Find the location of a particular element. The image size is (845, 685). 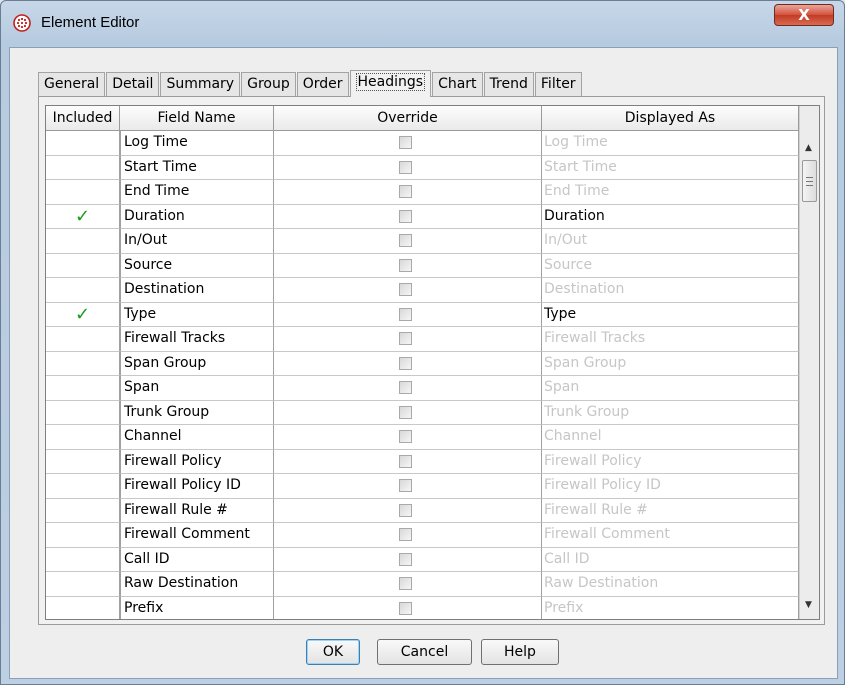

table-row: In/Out In/Out is located at coordinates (422, 241).